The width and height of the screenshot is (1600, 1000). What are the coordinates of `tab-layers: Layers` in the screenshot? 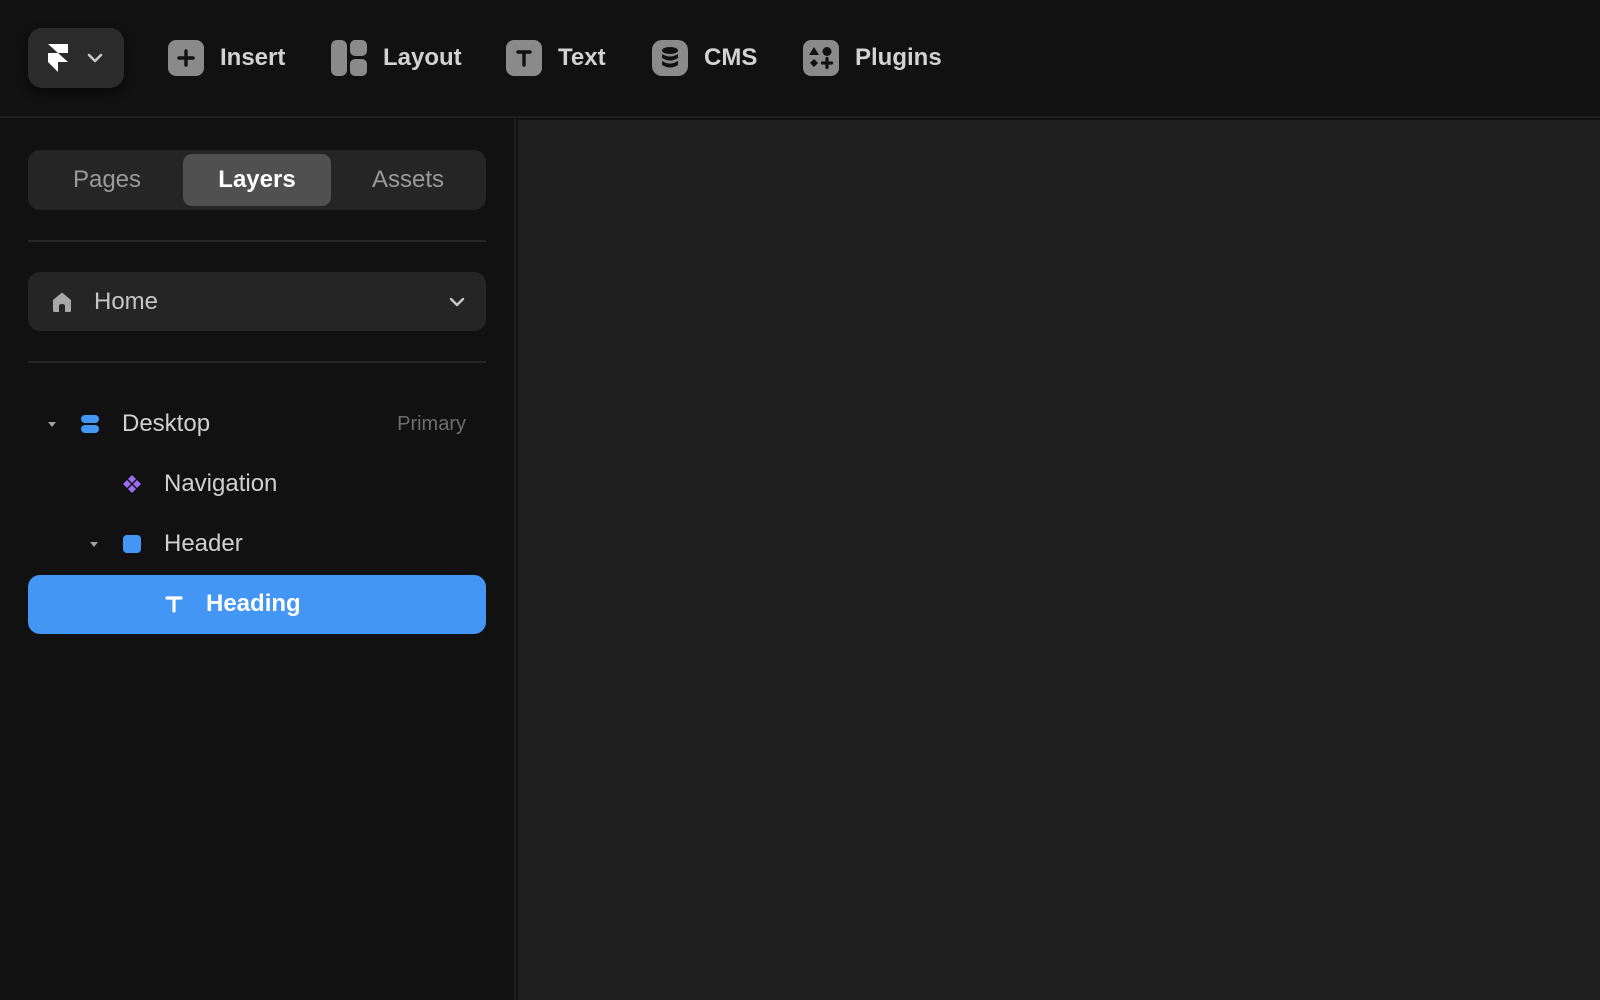 It's located at (257, 180).